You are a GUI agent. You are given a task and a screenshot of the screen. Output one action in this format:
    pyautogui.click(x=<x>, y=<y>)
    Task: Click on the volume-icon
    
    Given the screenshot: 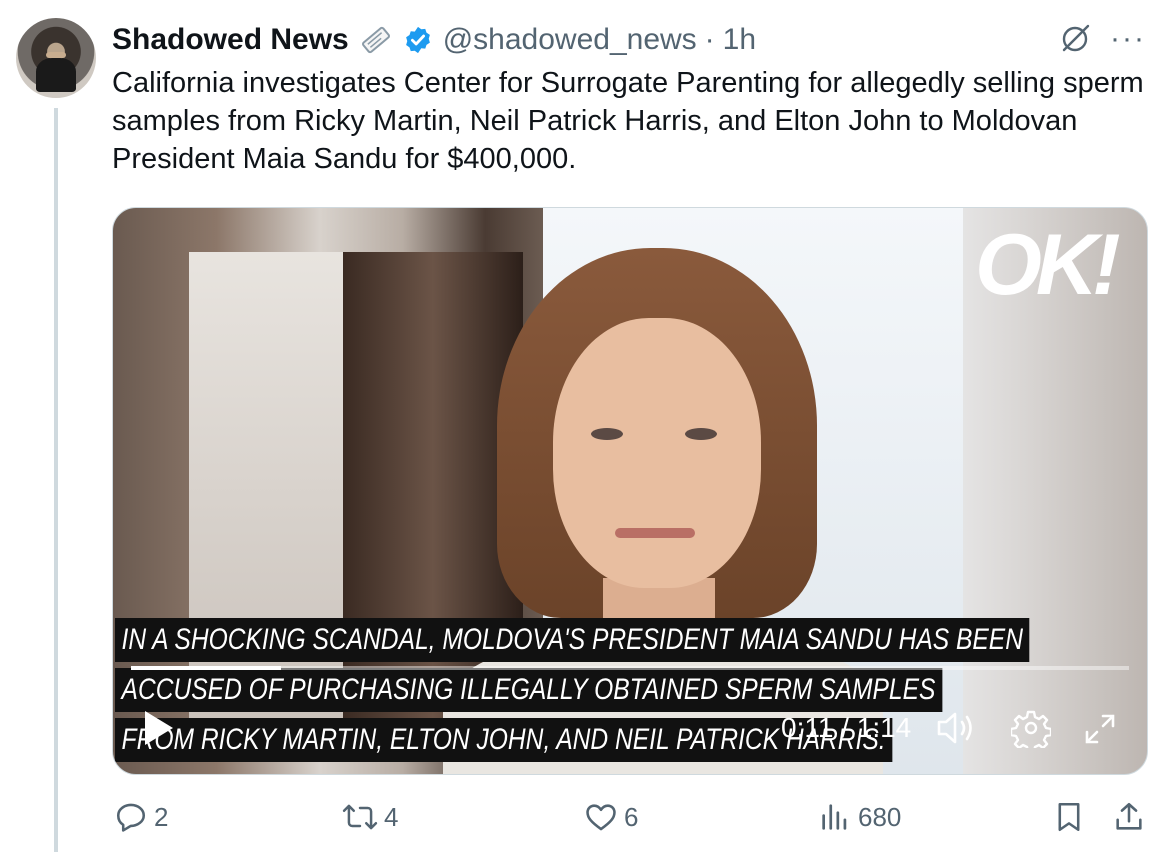 What is the action you would take?
    pyautogui.click(x=957, y=730)
    